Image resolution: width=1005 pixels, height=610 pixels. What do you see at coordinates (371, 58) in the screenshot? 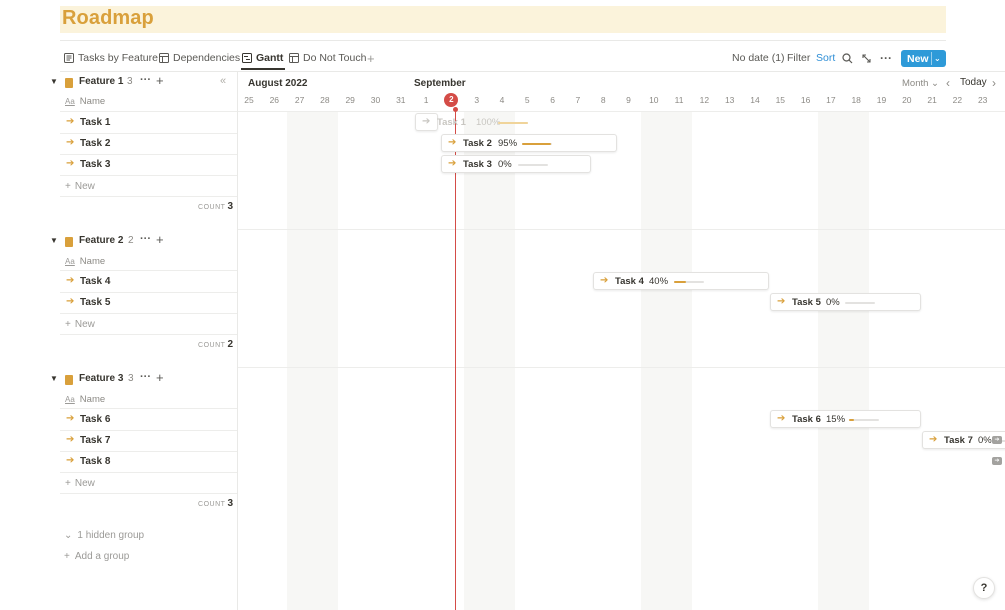
I see `add-view-button: +` at bounding box center [371, 58].